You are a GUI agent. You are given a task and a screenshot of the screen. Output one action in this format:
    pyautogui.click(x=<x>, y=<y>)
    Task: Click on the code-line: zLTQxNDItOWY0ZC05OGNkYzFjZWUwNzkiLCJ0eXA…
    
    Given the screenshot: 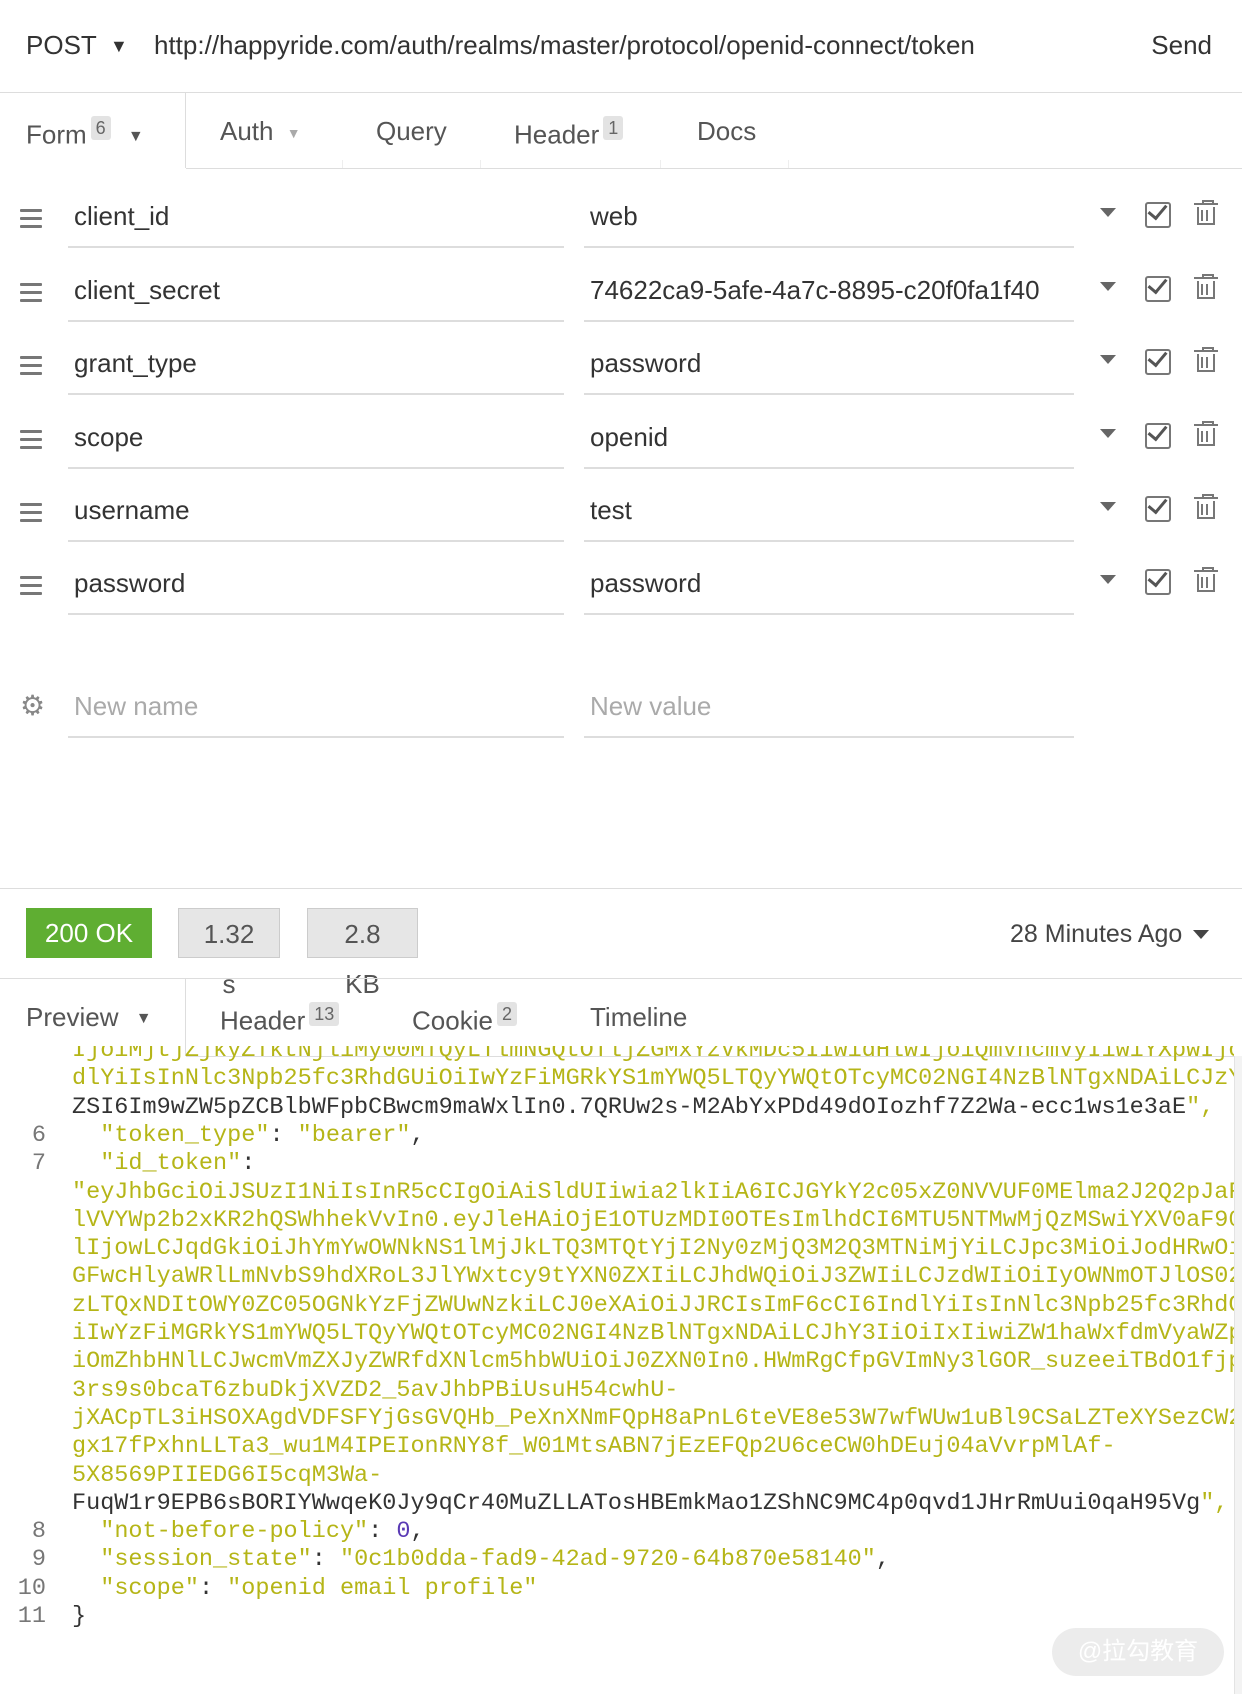 What is the action you would take?
    pyautogui.click(x=653, y=1305)
    